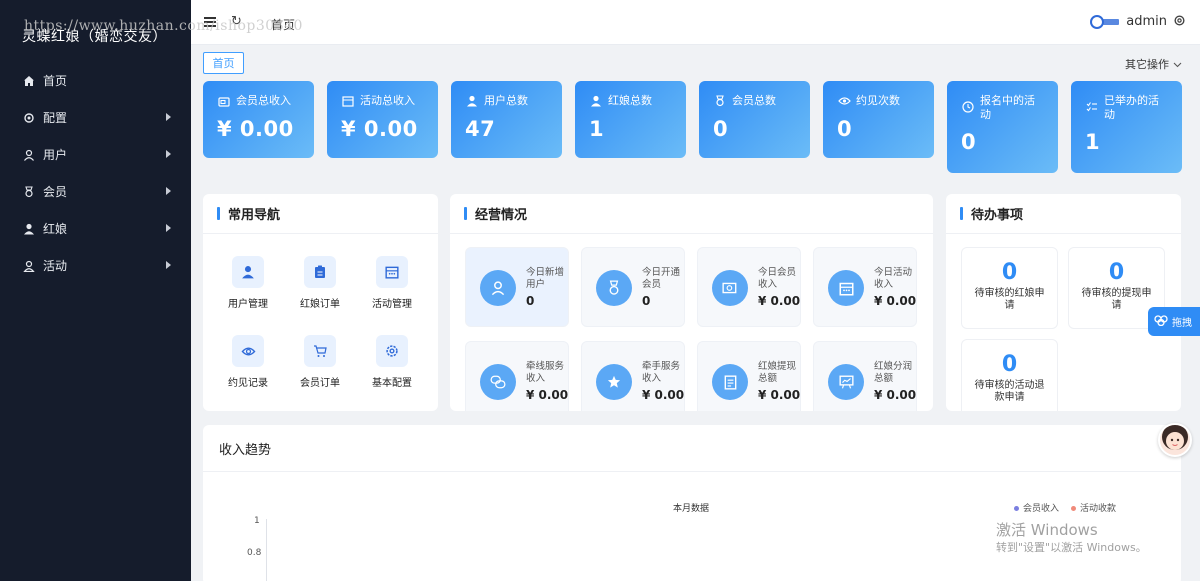 This screenshot has width=1200, height=581. I want to click on legend-label: 会员收入, so click(1040, 509).